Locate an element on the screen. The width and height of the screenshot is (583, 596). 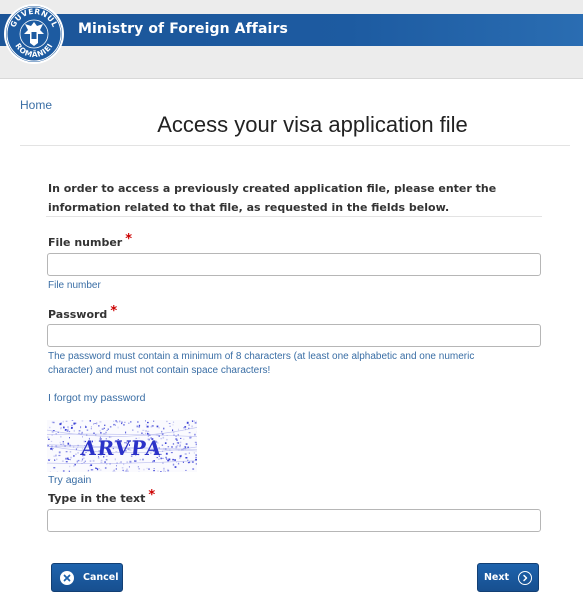
intro-divider is located at coordinates (294, 216).